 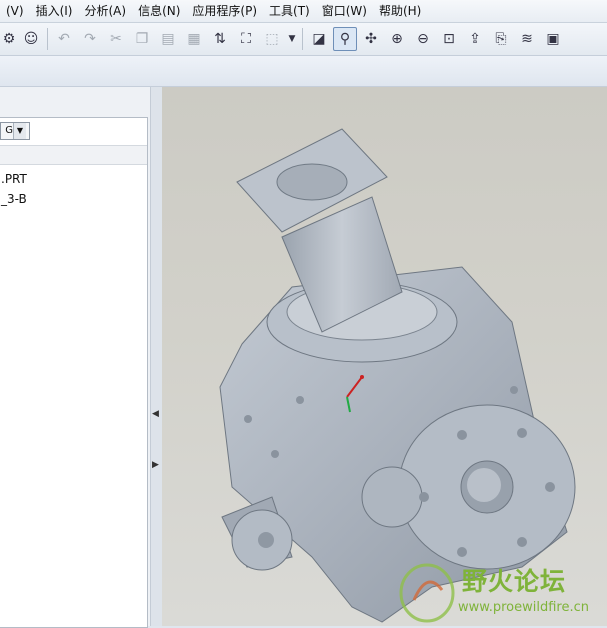 I want to click on dropdown-value: G, so click(x=9, y=130).